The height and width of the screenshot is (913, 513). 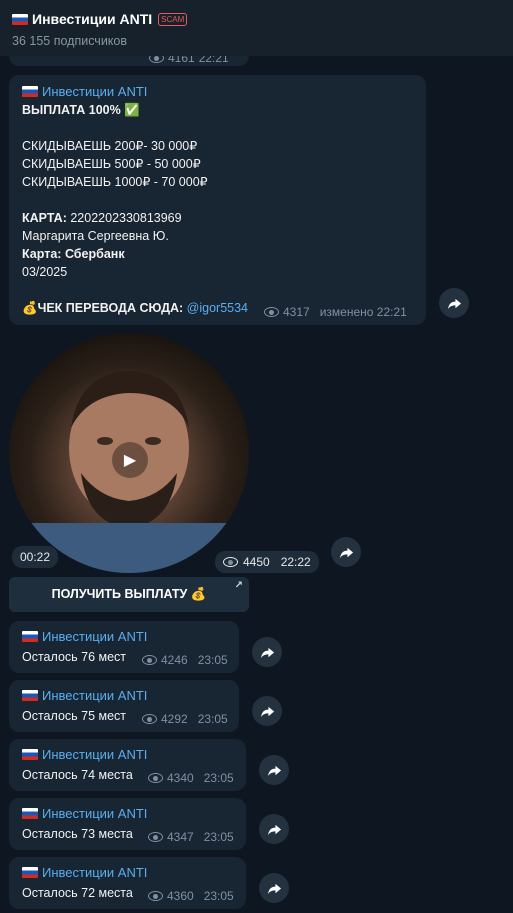 What do you see at coordinates (363, 312) in the screenshot?
I see `edited-time: изменено 22:21` at bounding box center [363, 312].